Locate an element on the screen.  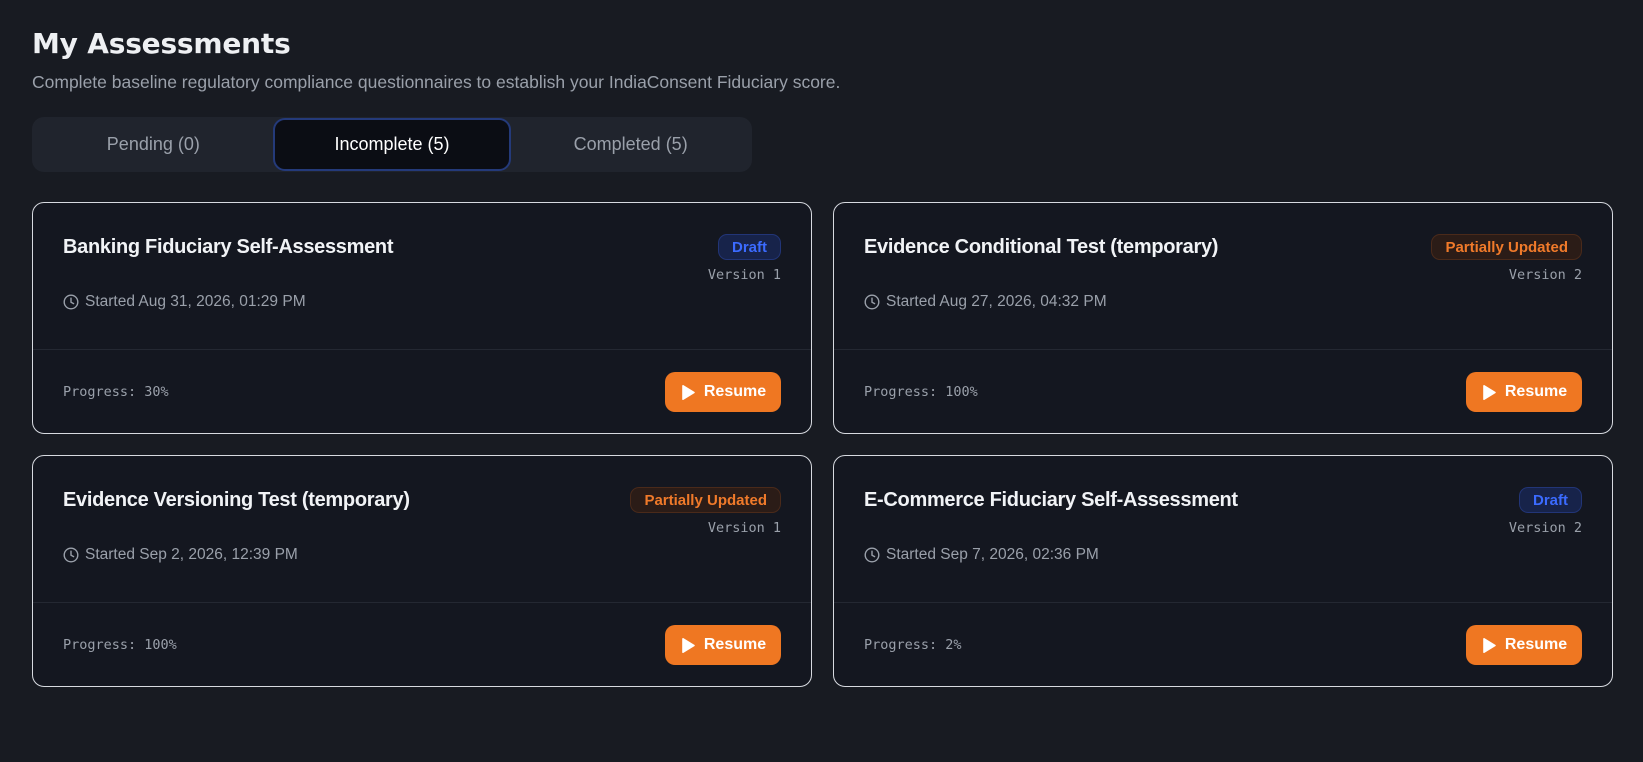
started-meta: Started Sep 7, 2026, 02:36 PM is located at coordinates (981, 555).